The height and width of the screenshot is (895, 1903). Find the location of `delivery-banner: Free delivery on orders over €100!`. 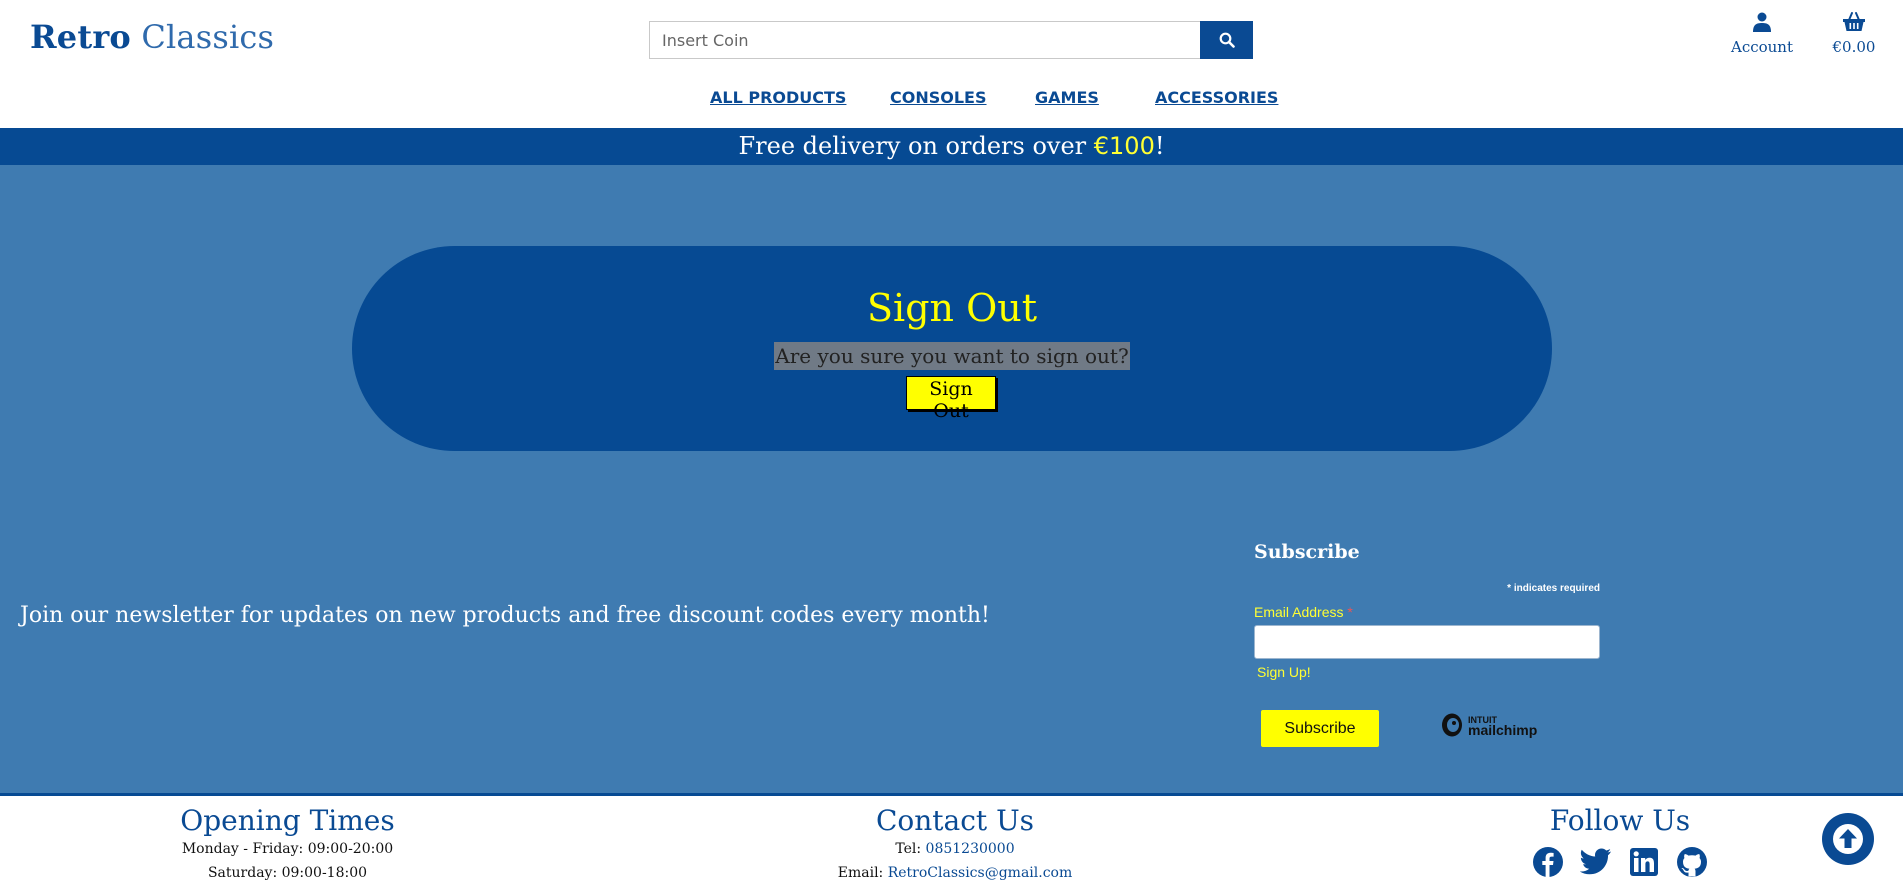

delivery-banner: Free delivery on orders over €100! is located at coordinates (951, 146).